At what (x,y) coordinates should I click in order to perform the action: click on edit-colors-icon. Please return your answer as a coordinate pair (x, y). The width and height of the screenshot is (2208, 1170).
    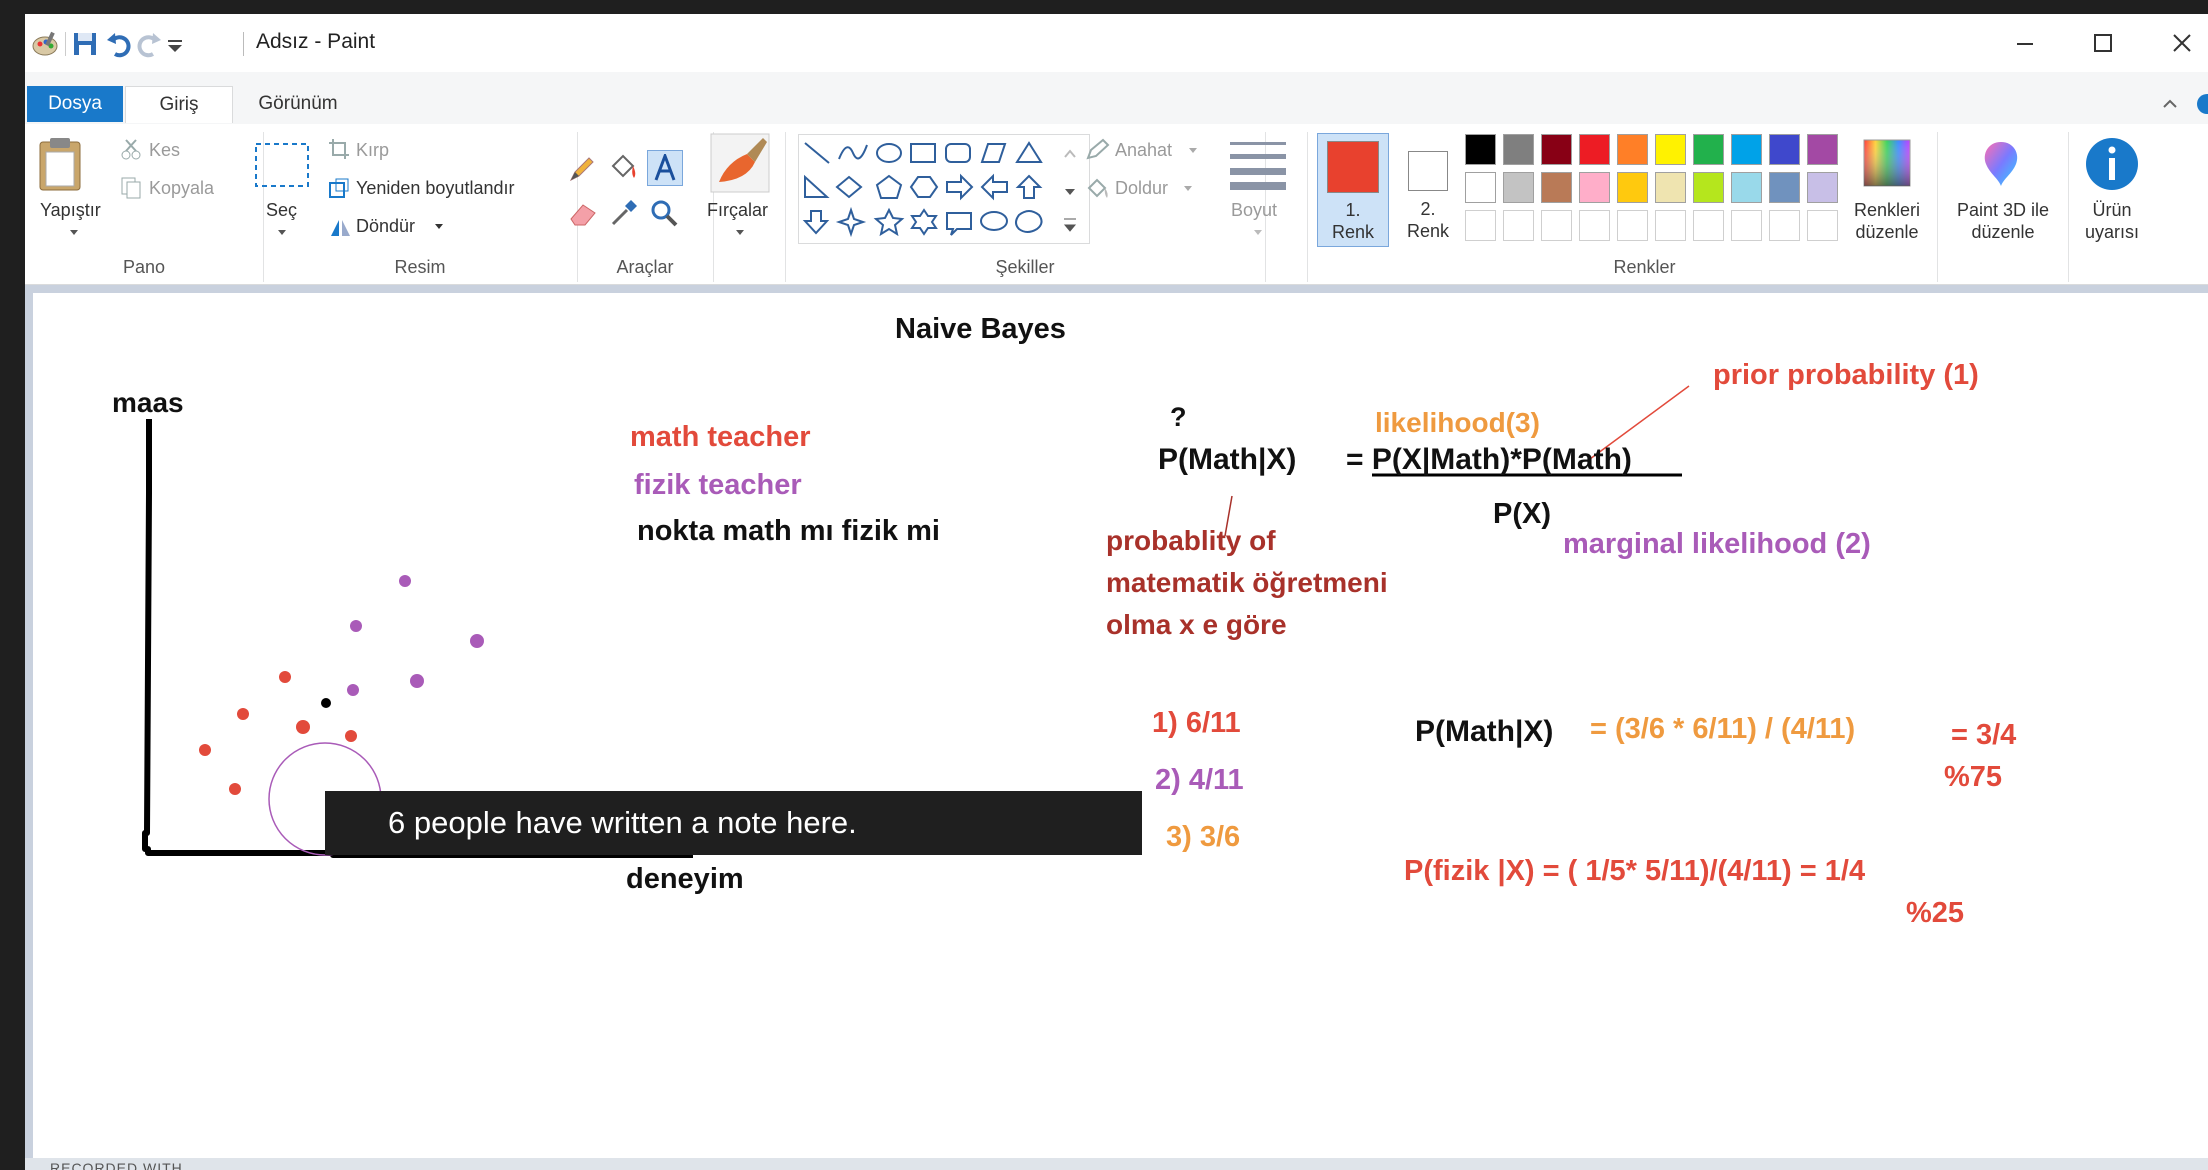
    Looking at the image, I should click on (1887, 163).